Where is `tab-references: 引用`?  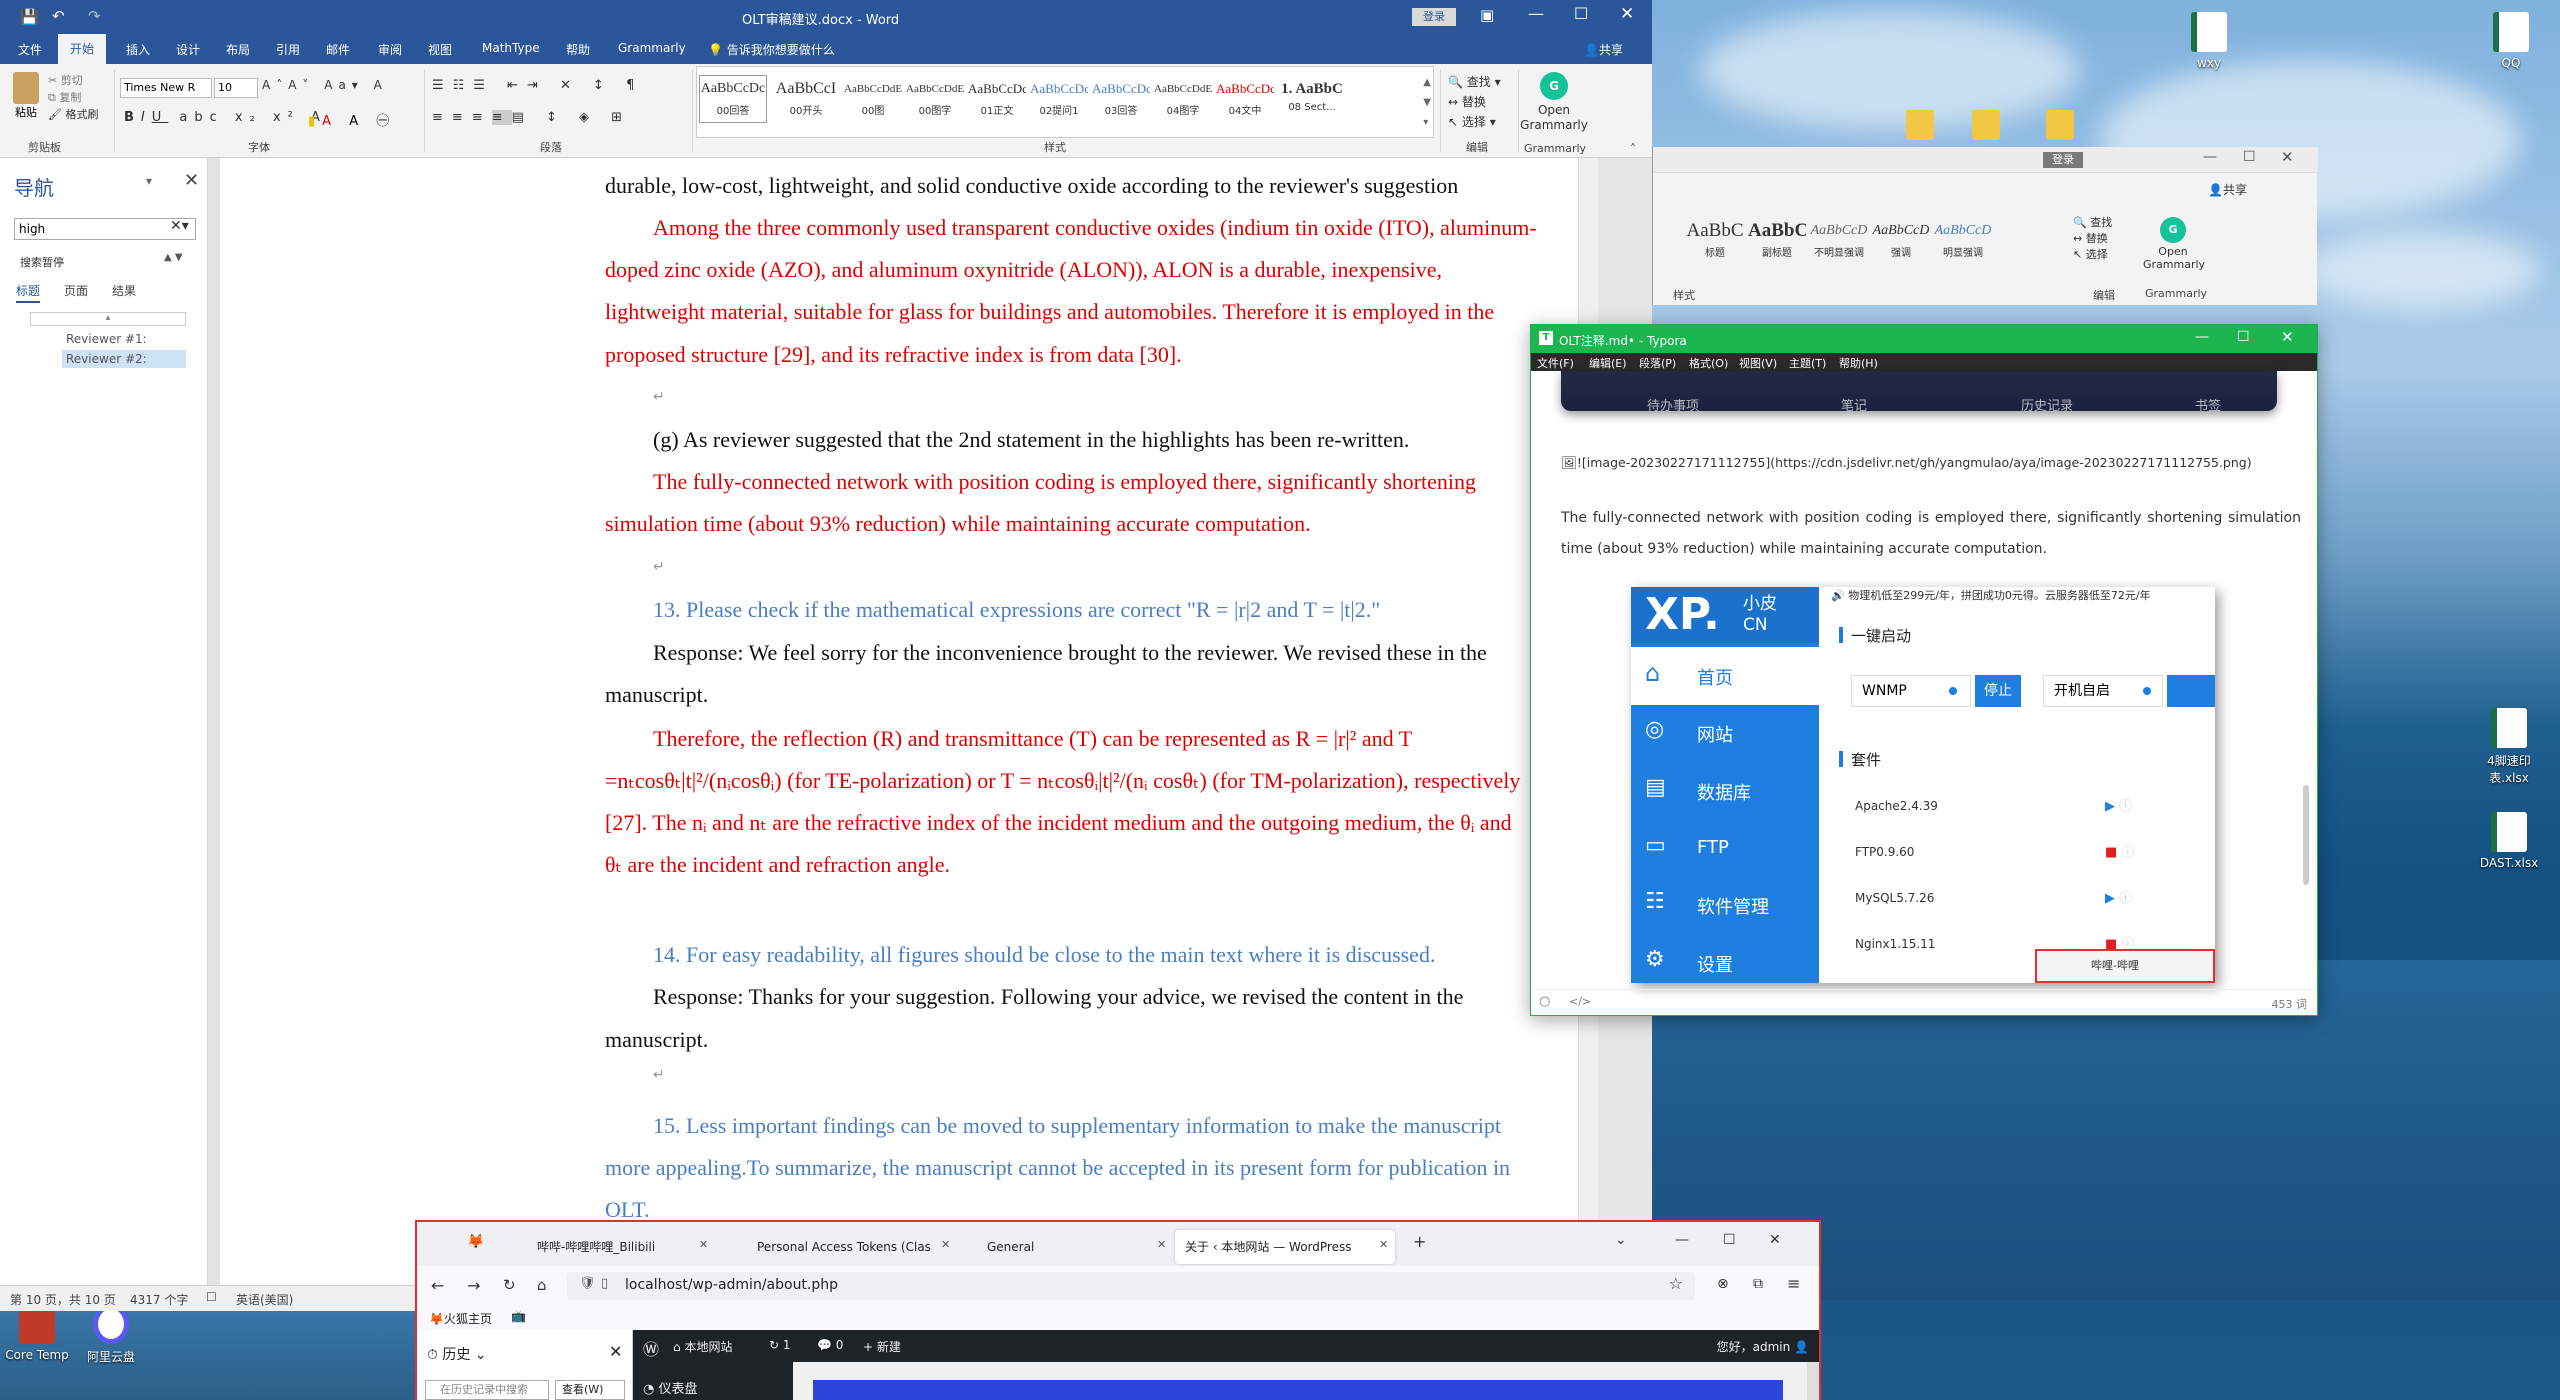
tab-references: 引用 is located at coordinates (288, 49).